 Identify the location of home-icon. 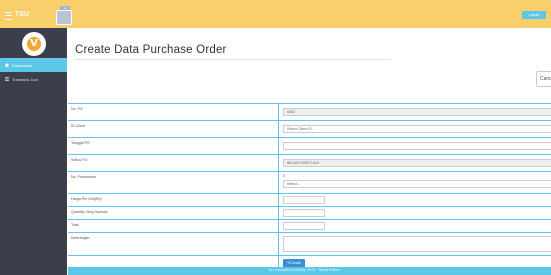
(7, 65).